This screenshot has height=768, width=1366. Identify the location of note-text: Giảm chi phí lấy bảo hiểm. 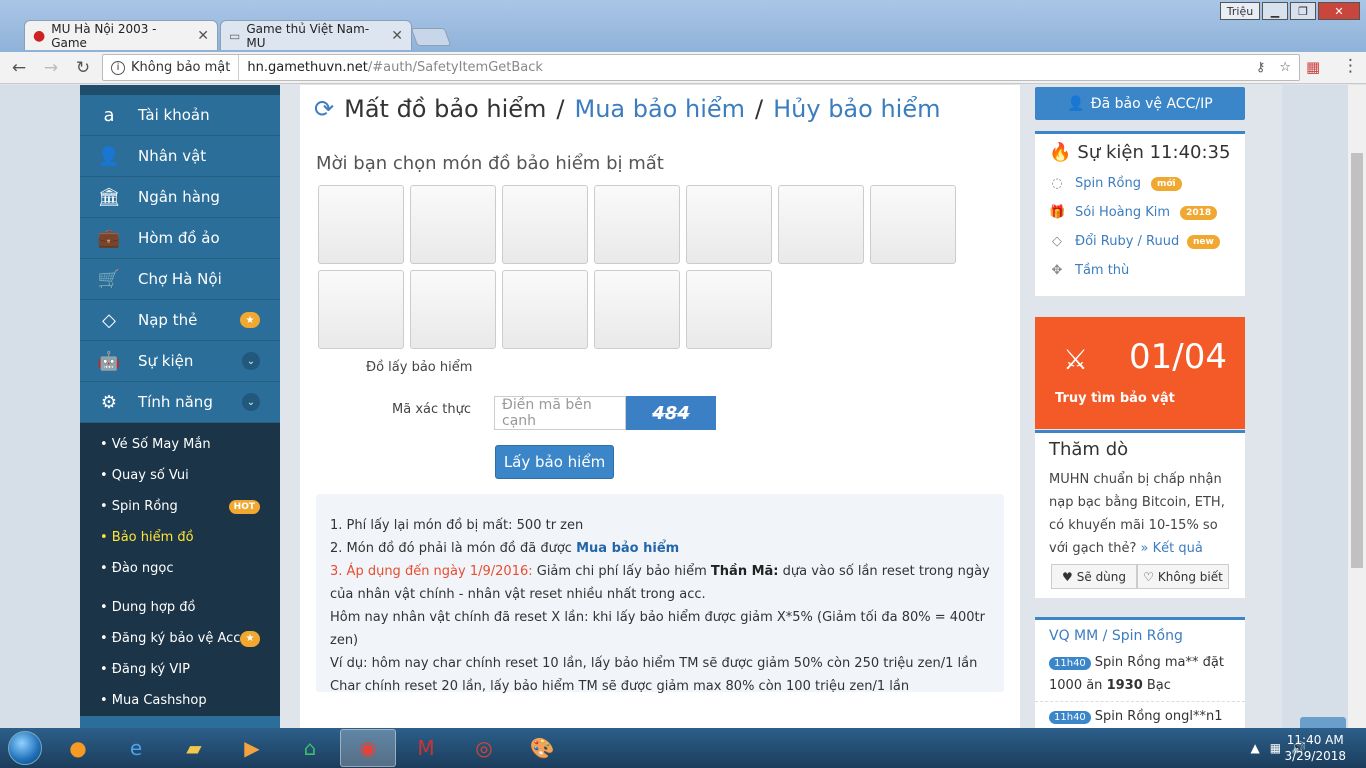
(621, 571).